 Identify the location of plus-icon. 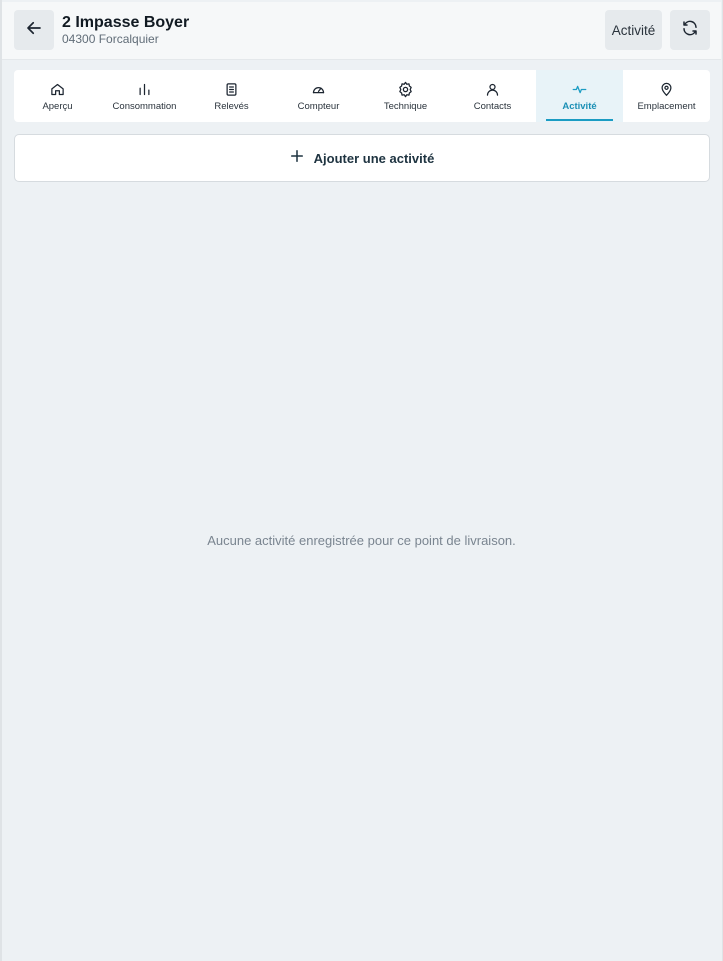
(297, 158).